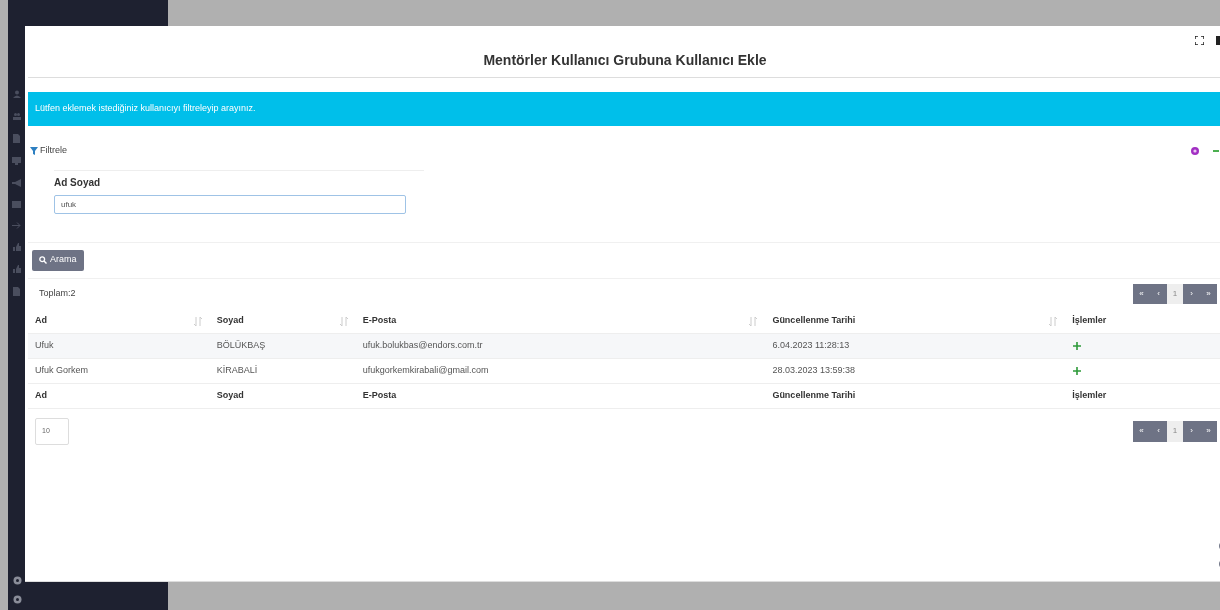 This screenshot has width=1220, height=610. Describe the element at coordinates (57, 294) in the screenshot. I see `total-count: Toplam:2` at that location.